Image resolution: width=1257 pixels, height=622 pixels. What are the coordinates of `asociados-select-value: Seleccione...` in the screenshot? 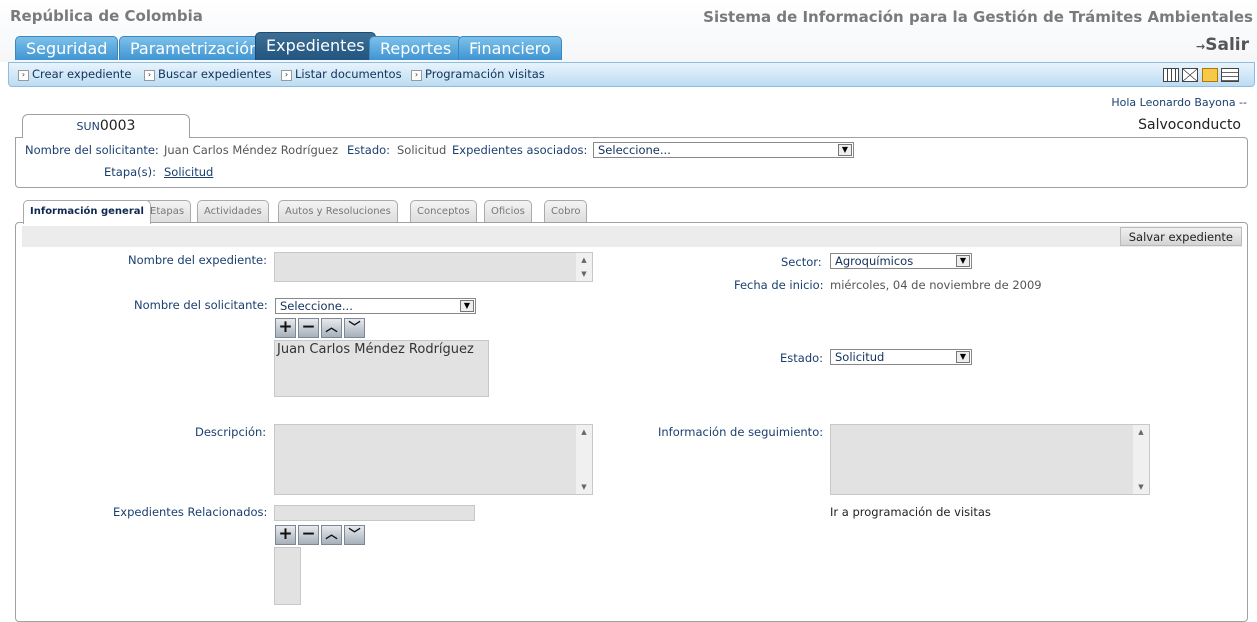 It's located at (634, 150).